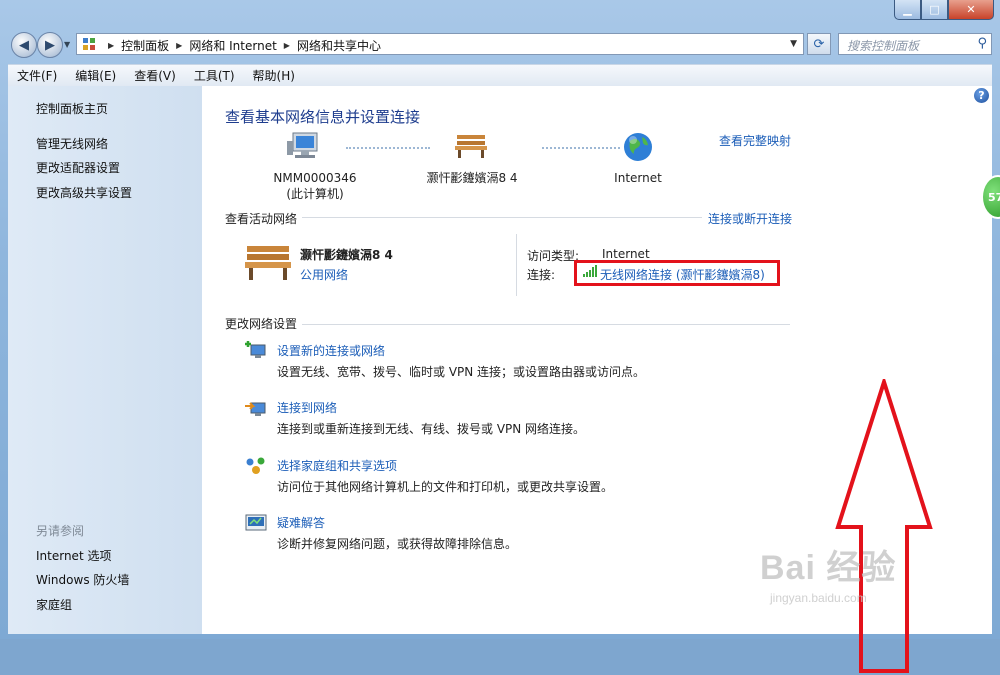 The width and height of the screenshot is (1000, 675). Describe the element at coordinates (60, 531) in the screenshot. I see `see-also-title: 另请参阅` at that location.